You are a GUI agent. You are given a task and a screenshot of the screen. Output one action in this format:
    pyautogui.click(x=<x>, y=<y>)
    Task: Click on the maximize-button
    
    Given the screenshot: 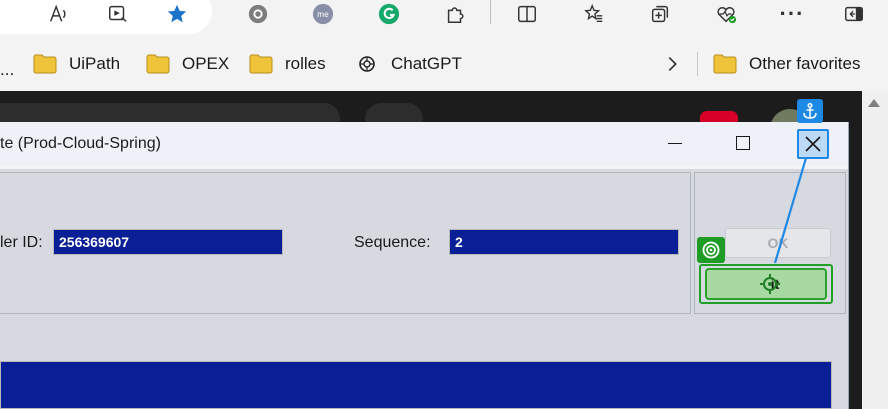 What is the action you would take?
    pyautogui.click(x=743, y=143)
    